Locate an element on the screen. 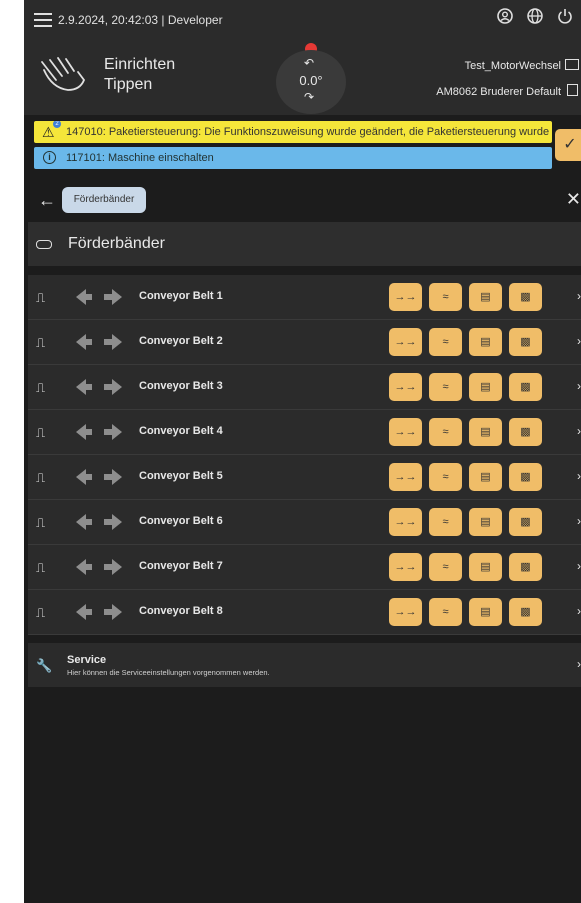  menu-icon is located at coordinates (43, 20).